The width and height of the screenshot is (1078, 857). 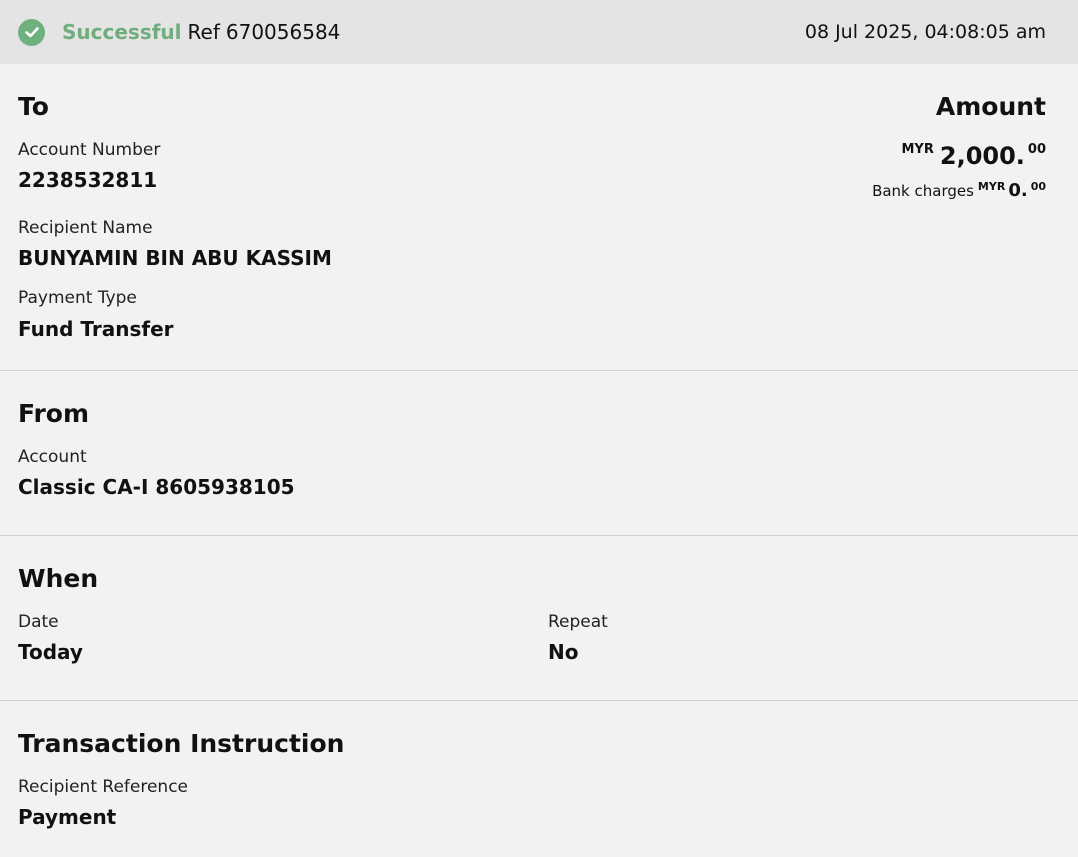 I want to click on account-number-value: 2238532811, so click(x=88, y=180).